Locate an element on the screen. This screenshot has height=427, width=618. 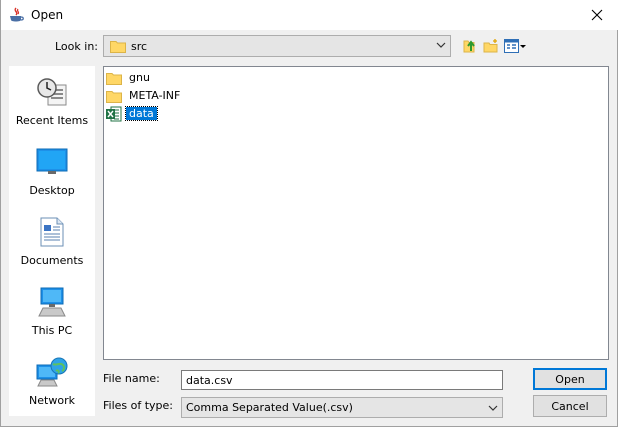
new-folder-icon is located at coordinates (490, 46).